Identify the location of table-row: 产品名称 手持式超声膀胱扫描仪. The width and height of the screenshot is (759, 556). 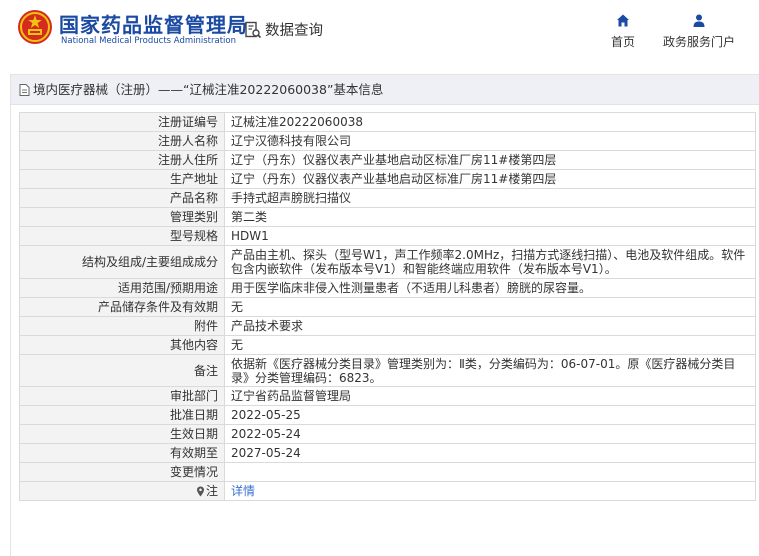
(387, 198).